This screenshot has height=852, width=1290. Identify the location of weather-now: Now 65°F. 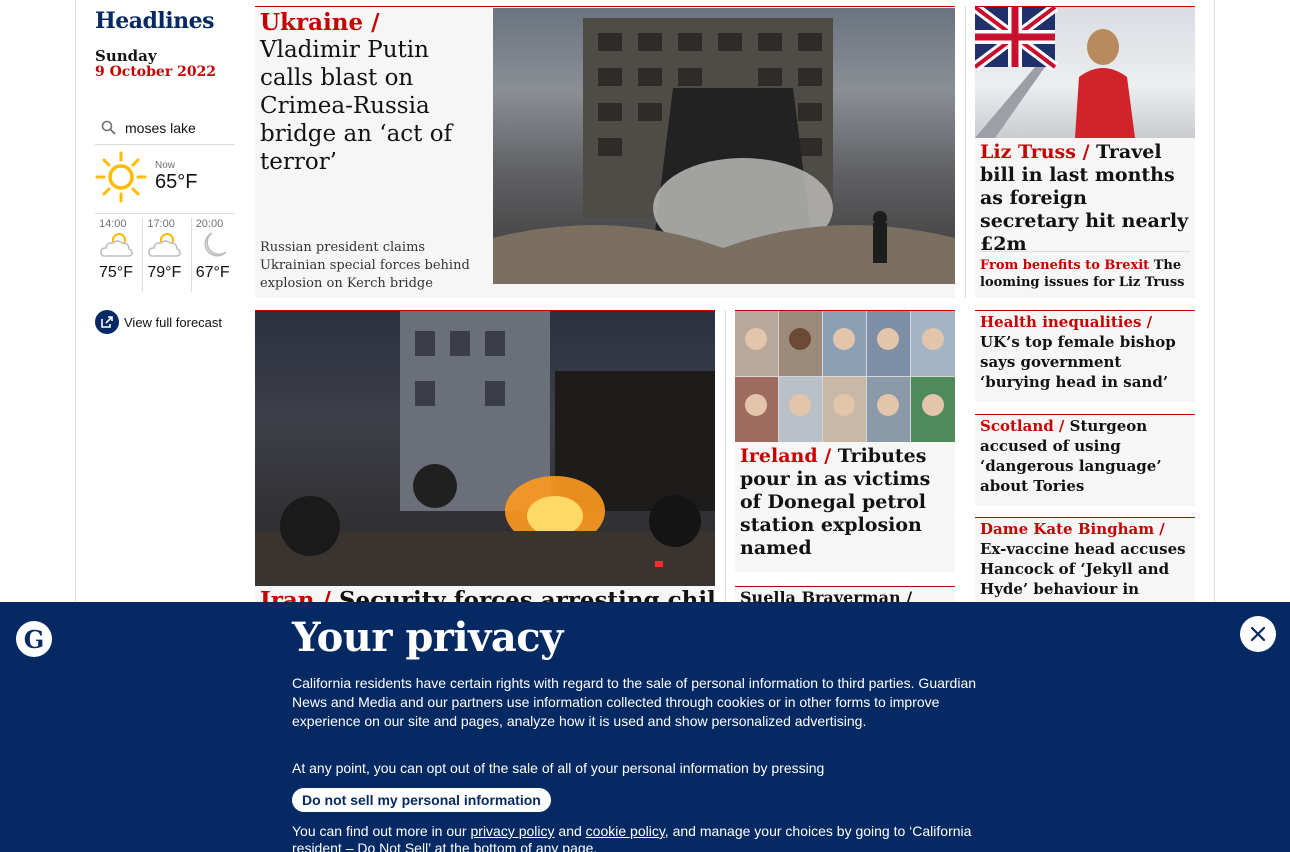
(165, 182).